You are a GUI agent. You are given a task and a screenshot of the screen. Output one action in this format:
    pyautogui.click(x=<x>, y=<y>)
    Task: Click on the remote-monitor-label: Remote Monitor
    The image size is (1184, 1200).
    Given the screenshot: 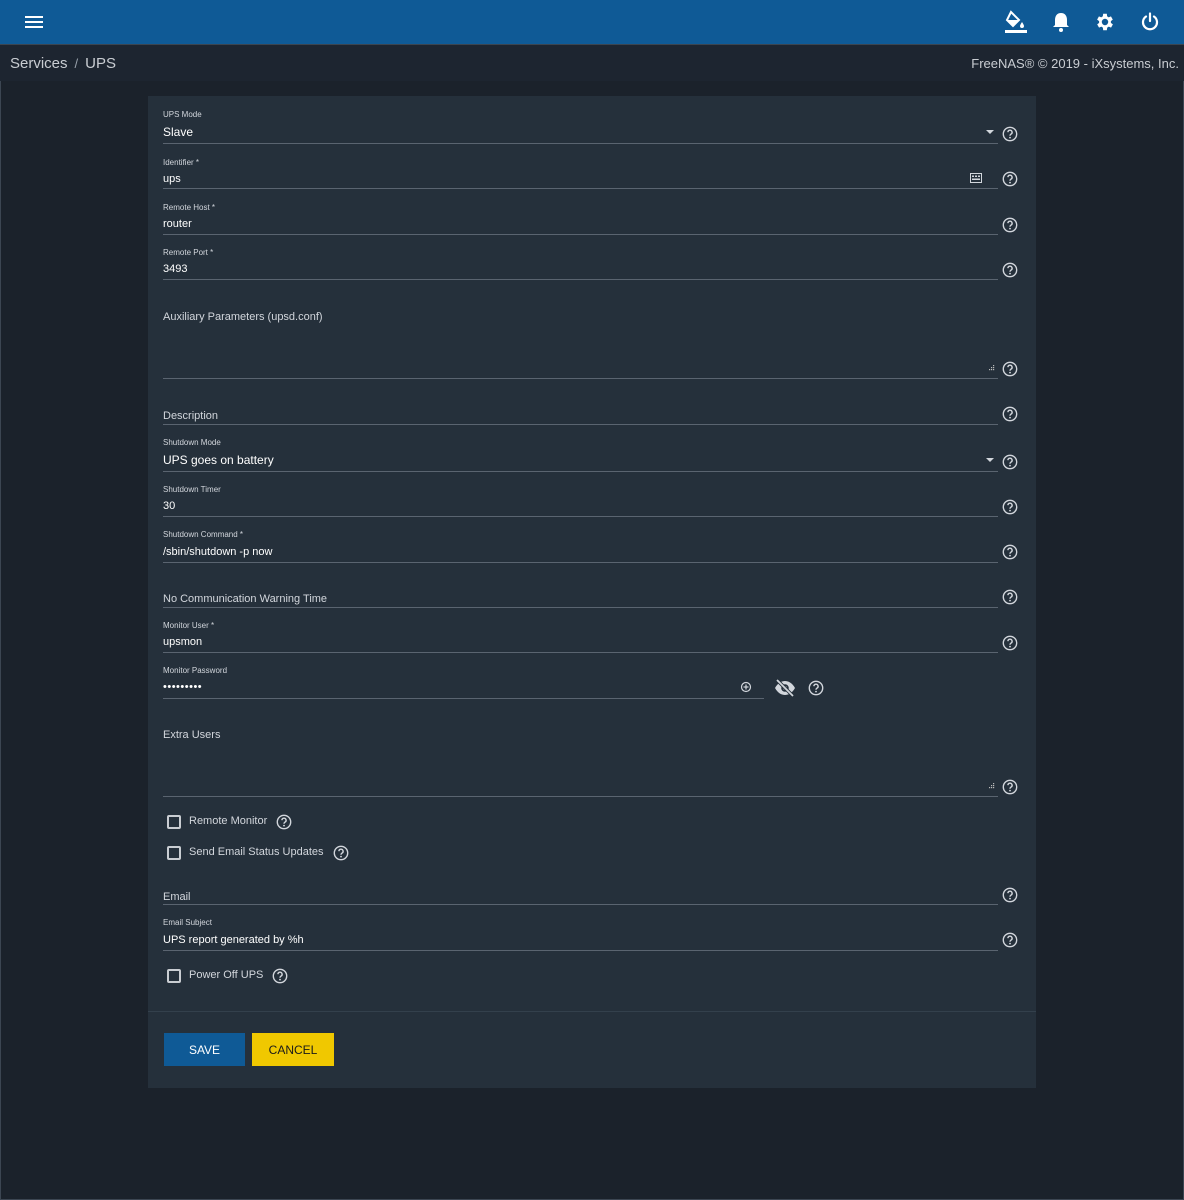 What is the action you would take?
    pyautogui.click(x=228, y=821)
    